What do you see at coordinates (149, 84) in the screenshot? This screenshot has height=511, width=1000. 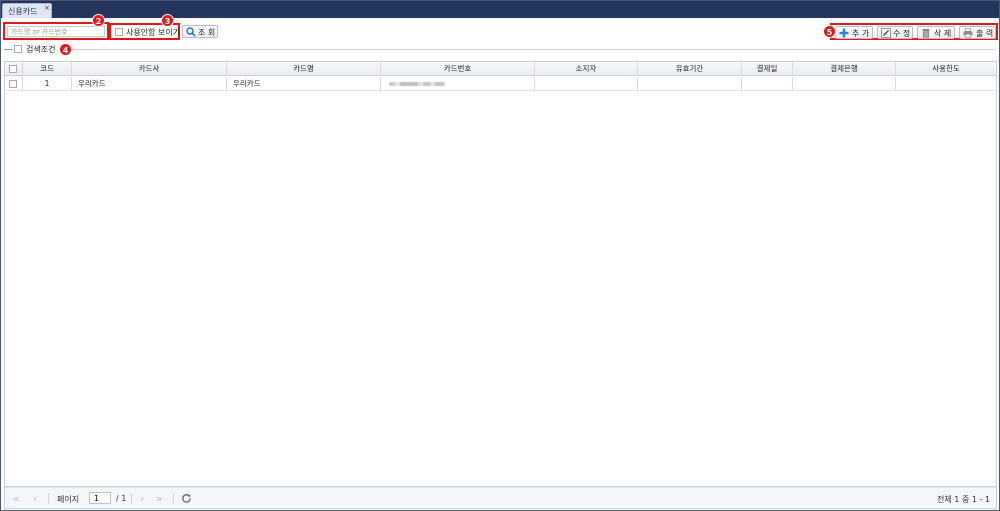 I see `cell-company: 우리카드` at bounding box center [149, 84].